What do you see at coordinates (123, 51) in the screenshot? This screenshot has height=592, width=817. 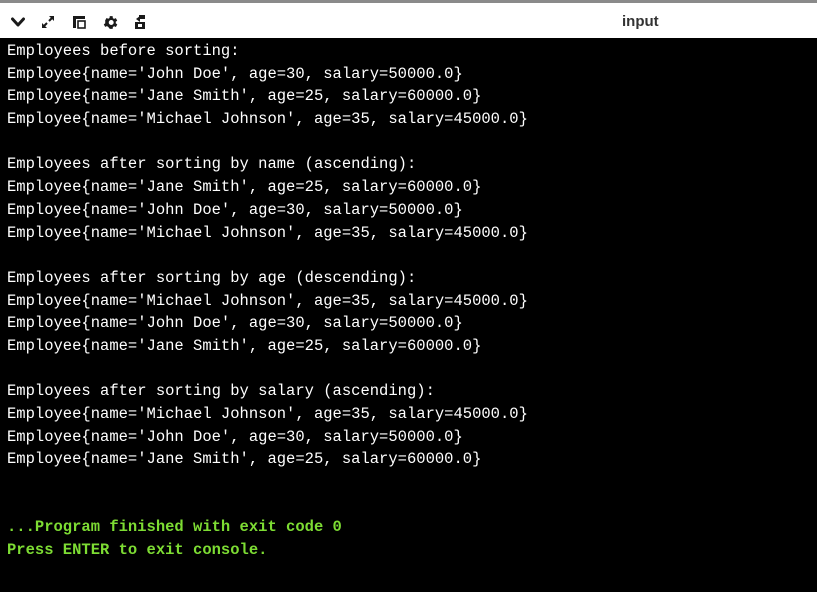 I see `console-line: Employees before sorting:` at bounding box center [123, 51].